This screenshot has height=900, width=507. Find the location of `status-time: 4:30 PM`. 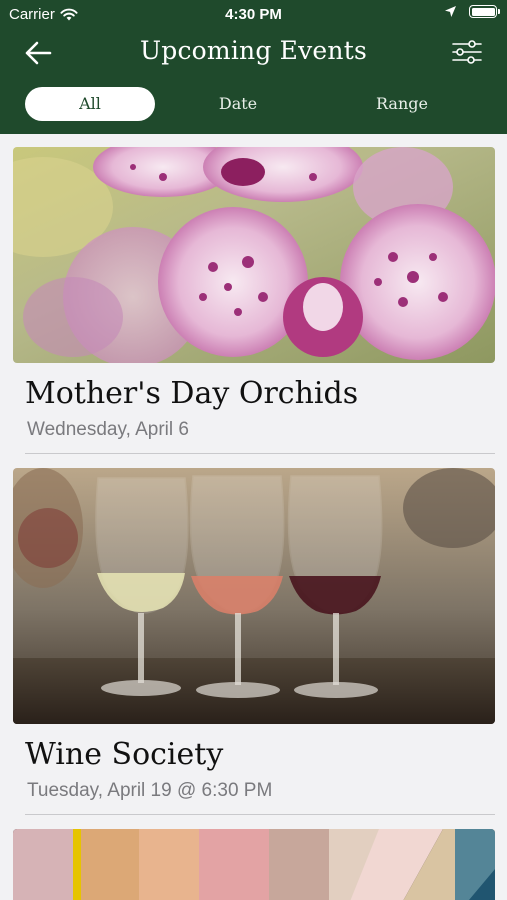

status-time: 4:30 PM is located at coordinates (253, 14).